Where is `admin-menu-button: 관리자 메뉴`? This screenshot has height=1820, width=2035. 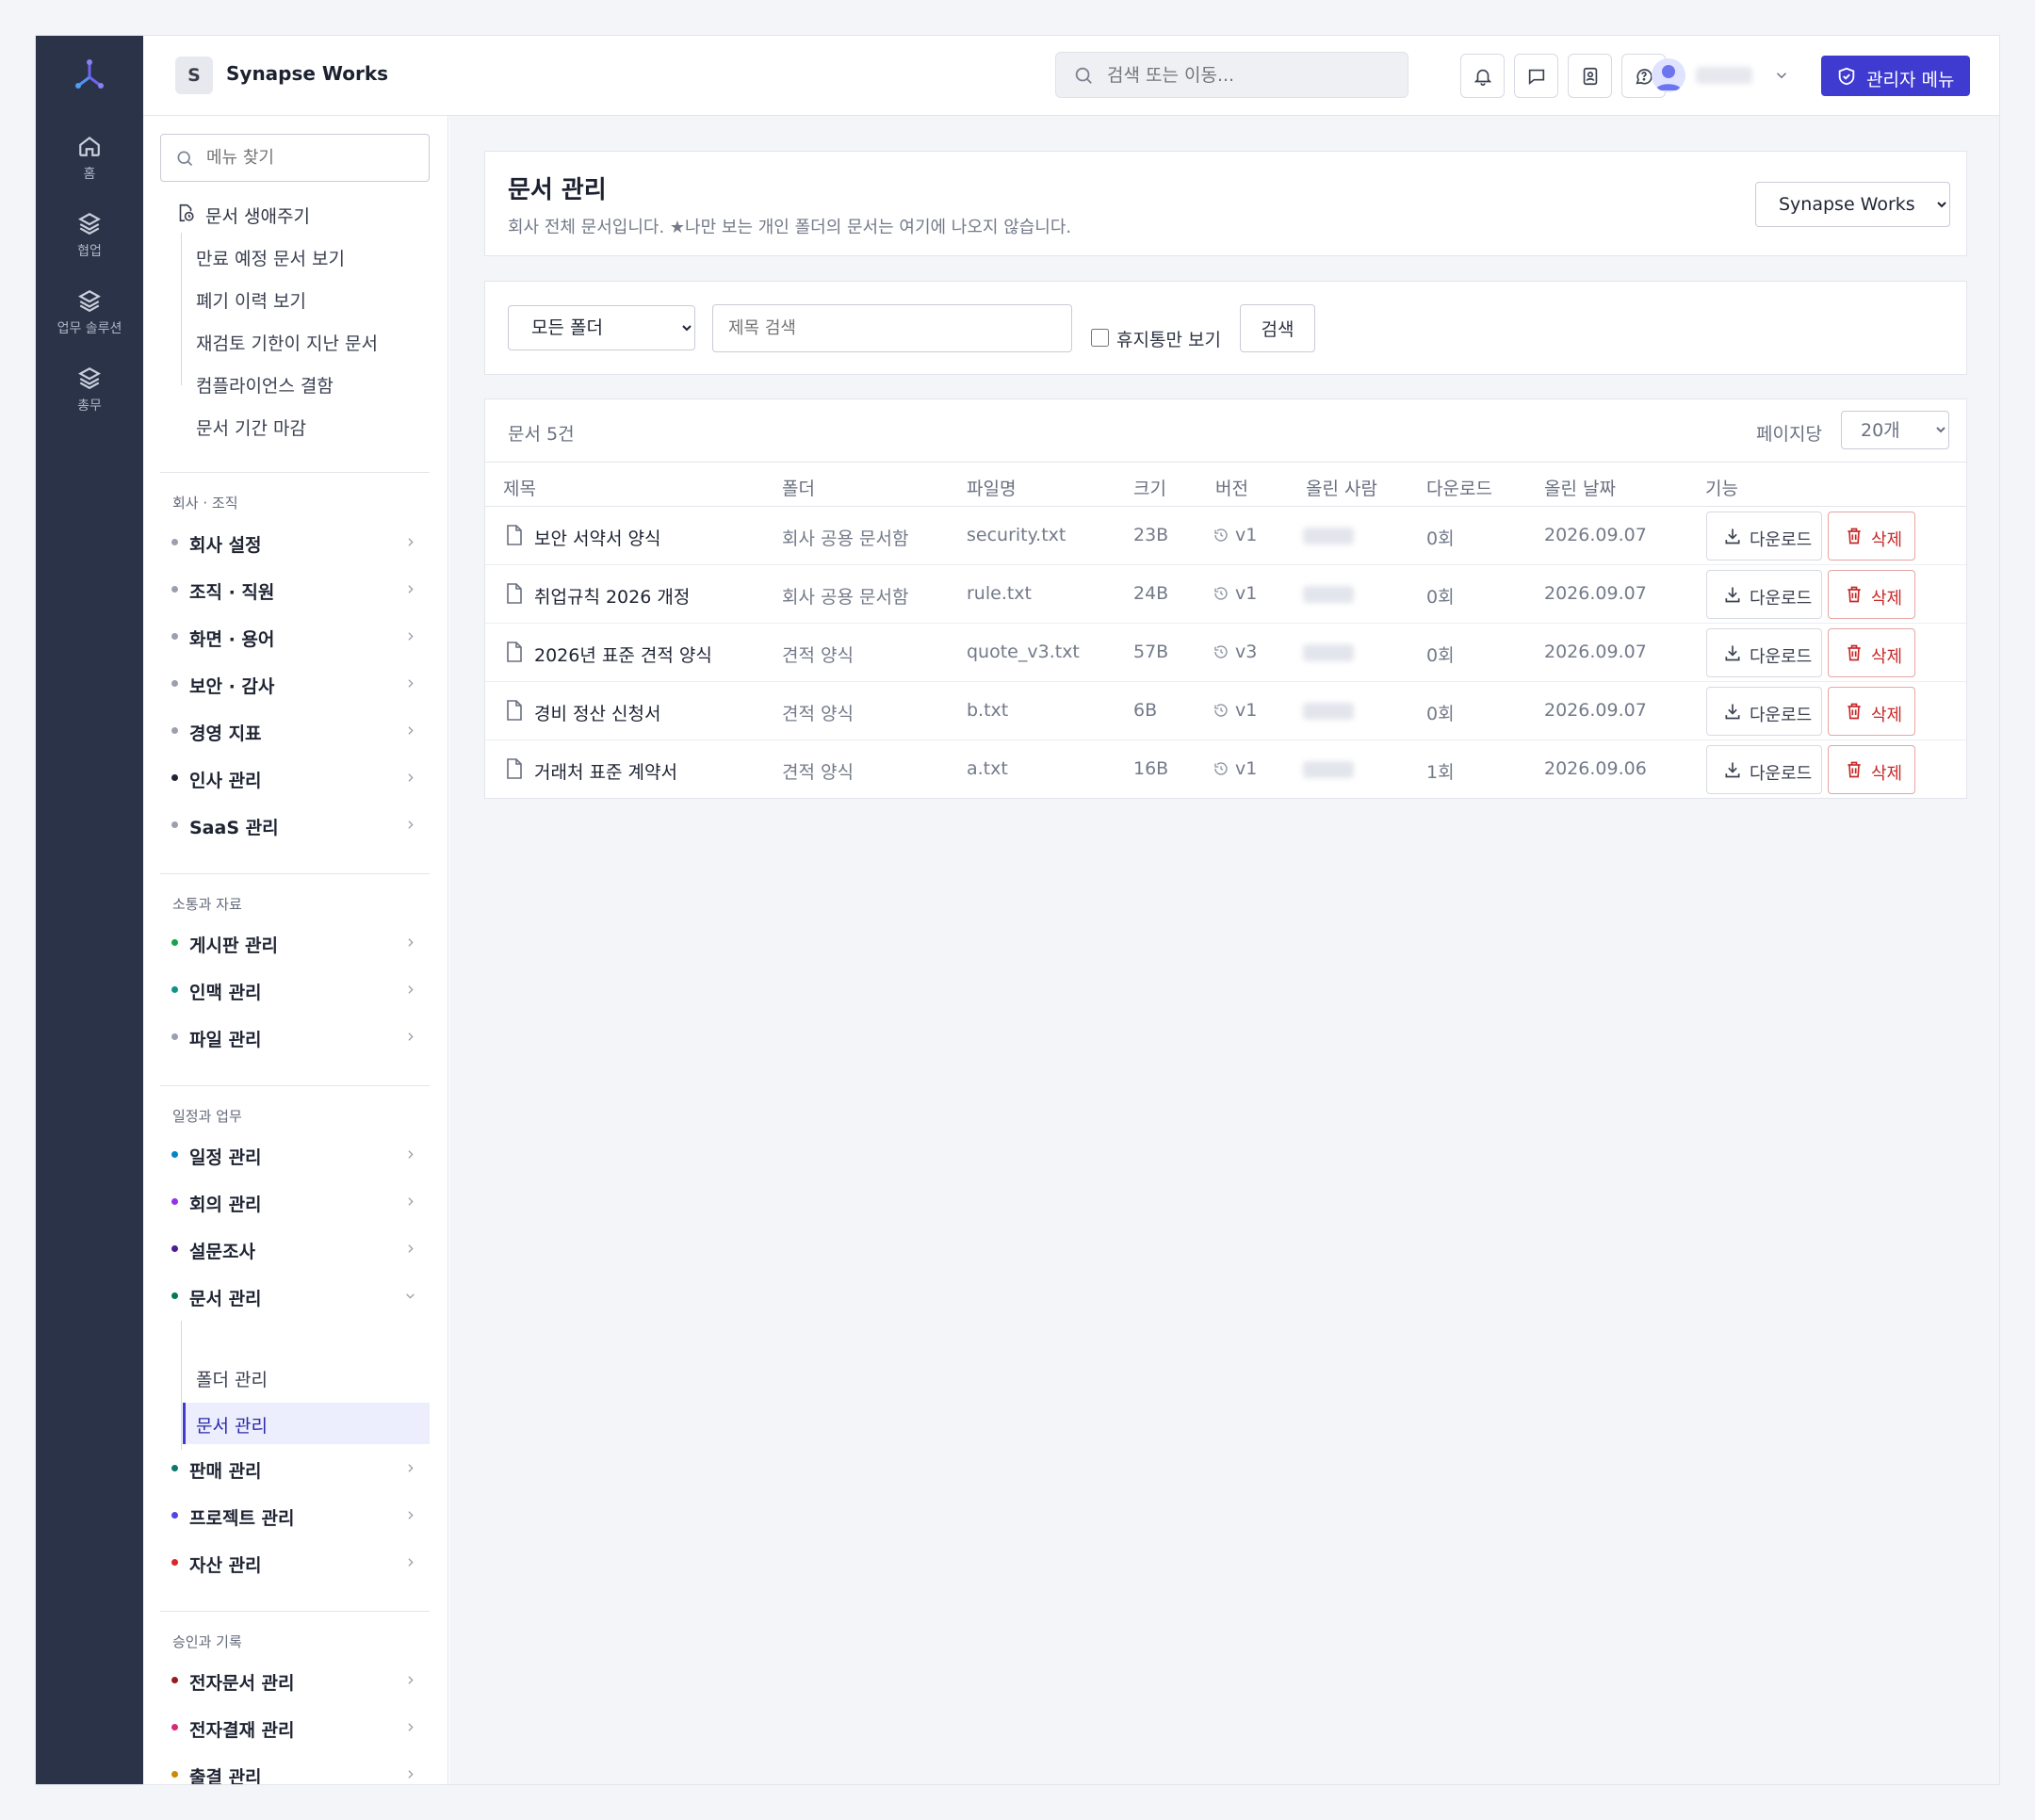 admin-menu-button: 관리자 메뉴 is located at coordinates (1895, 76).